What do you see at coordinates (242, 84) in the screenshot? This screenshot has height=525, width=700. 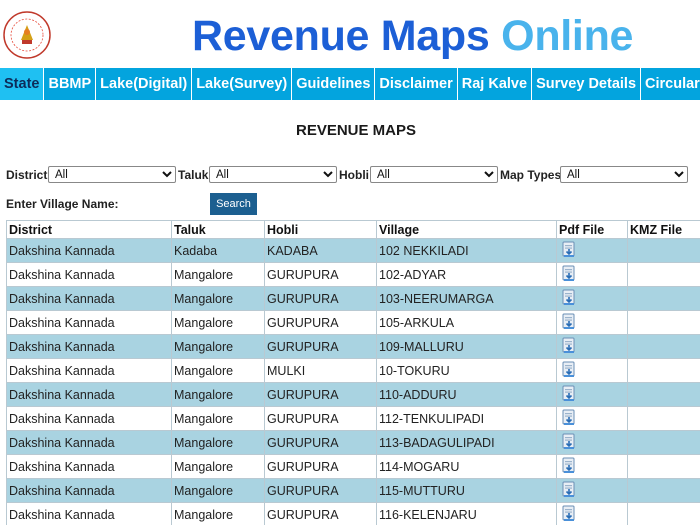 I see `nav-item-lake-survey: Lake(Survey)` at bounding box center [242, 84].